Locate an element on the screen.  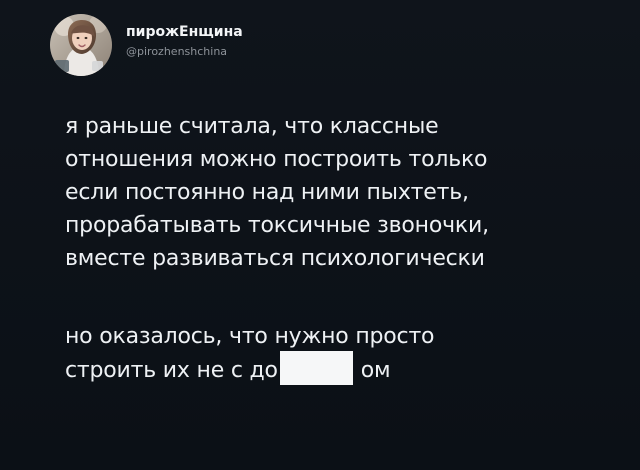
tweet-line: если постоянно над ними пыхтеть, is located at coordinates (267, 192).